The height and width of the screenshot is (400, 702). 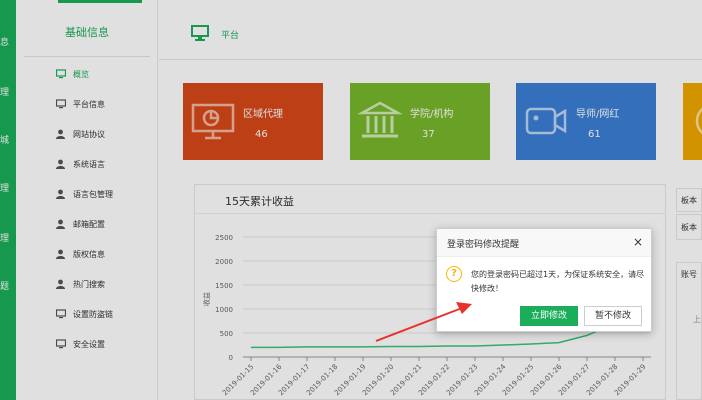 What do you see at coordinates (558, 281) in the screenshot?
I see `dialog-message: 您的登录密码已超过1天，为保证系统安全，请尽快修改！` at bounding box center [558, 281].